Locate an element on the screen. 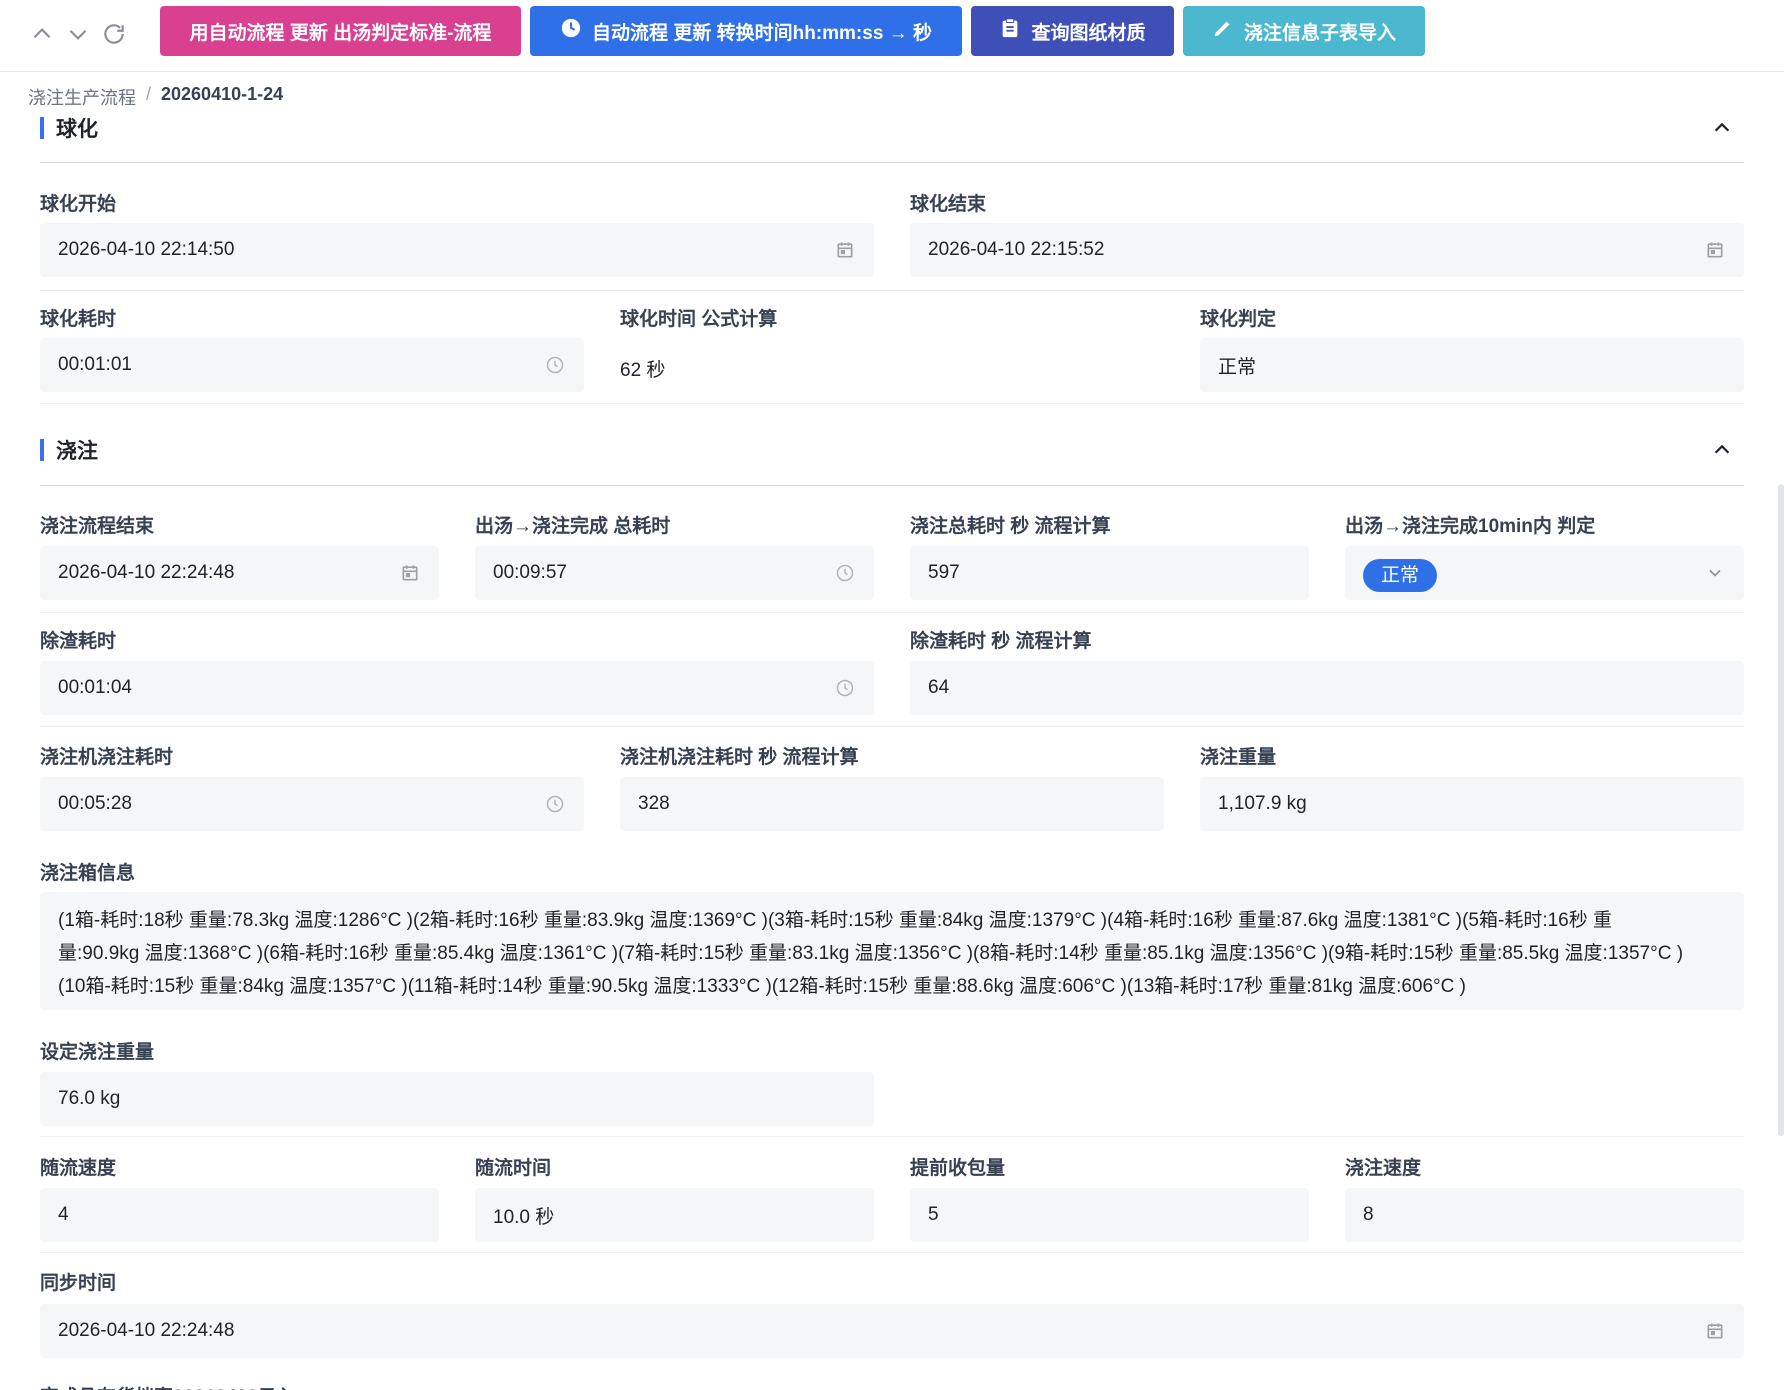  spheroid-start-label: 球化开始 is located at coordinates (78, 204).